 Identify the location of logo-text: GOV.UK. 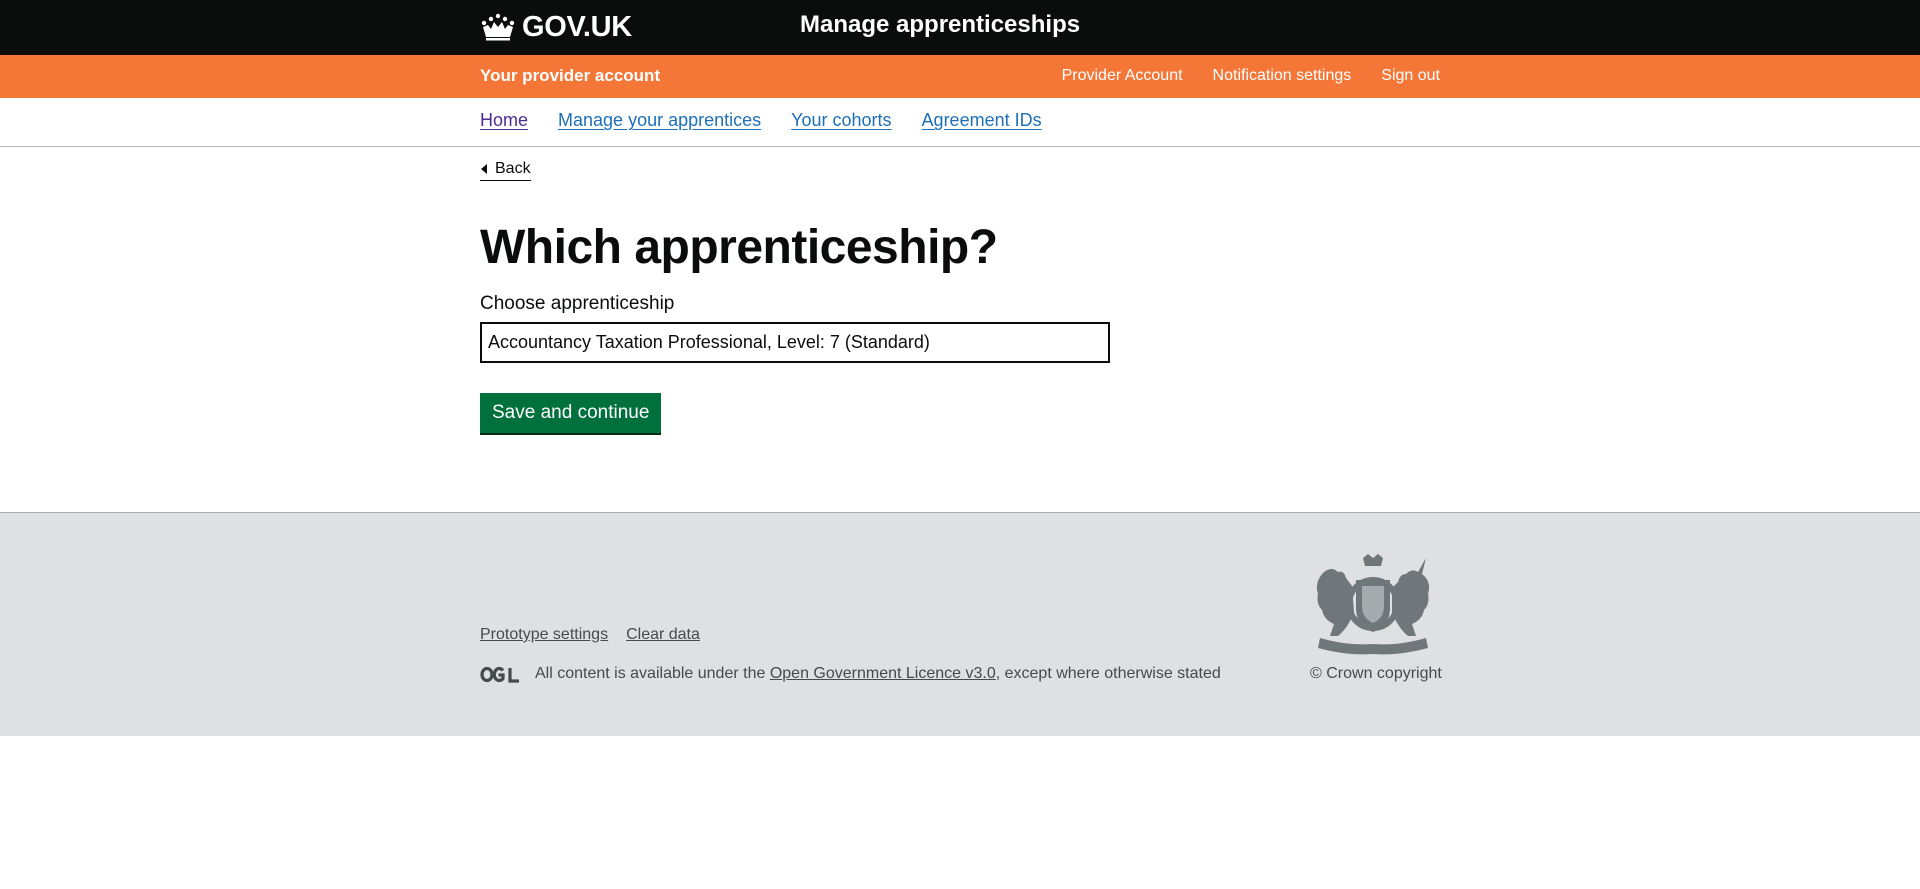
(577, 26).